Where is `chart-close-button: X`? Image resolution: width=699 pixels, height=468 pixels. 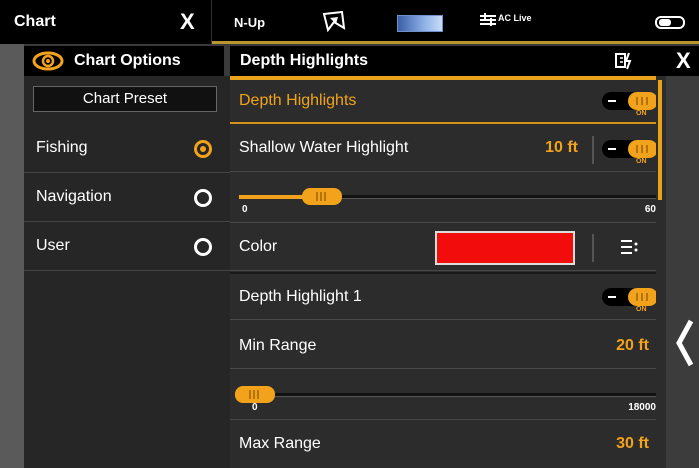 chart-close-button: X is located at coordinates (187, 22).